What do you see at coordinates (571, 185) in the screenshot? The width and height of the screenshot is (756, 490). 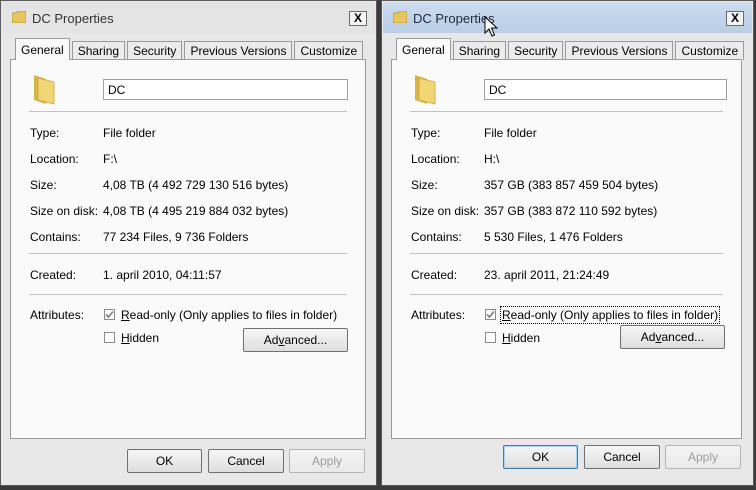 I see `size-value: 357 GB (383 857 459 504 bytes)` at bounding box center [571, 185].